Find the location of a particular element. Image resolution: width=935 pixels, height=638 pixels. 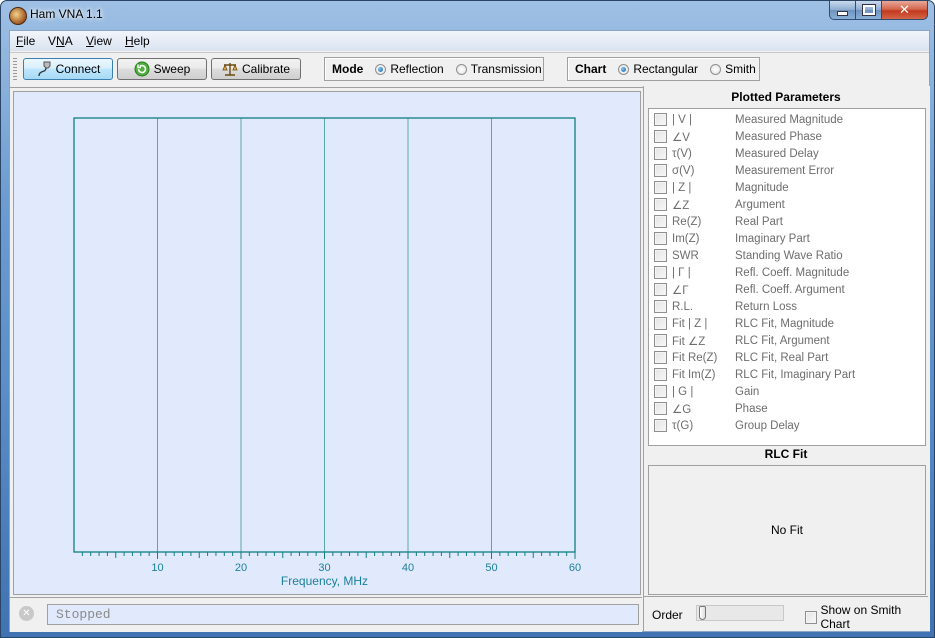

parameter-row: Fit Re(Z) RLC Fit, Real Part is located at coordinates (787, 357).